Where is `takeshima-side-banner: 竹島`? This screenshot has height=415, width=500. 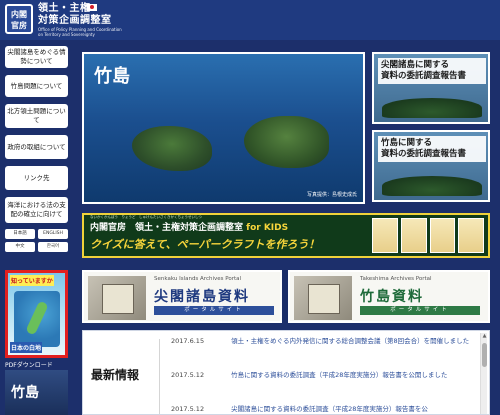
takeshima-side-banner: 竹島 is located at coordinates (36, 392).